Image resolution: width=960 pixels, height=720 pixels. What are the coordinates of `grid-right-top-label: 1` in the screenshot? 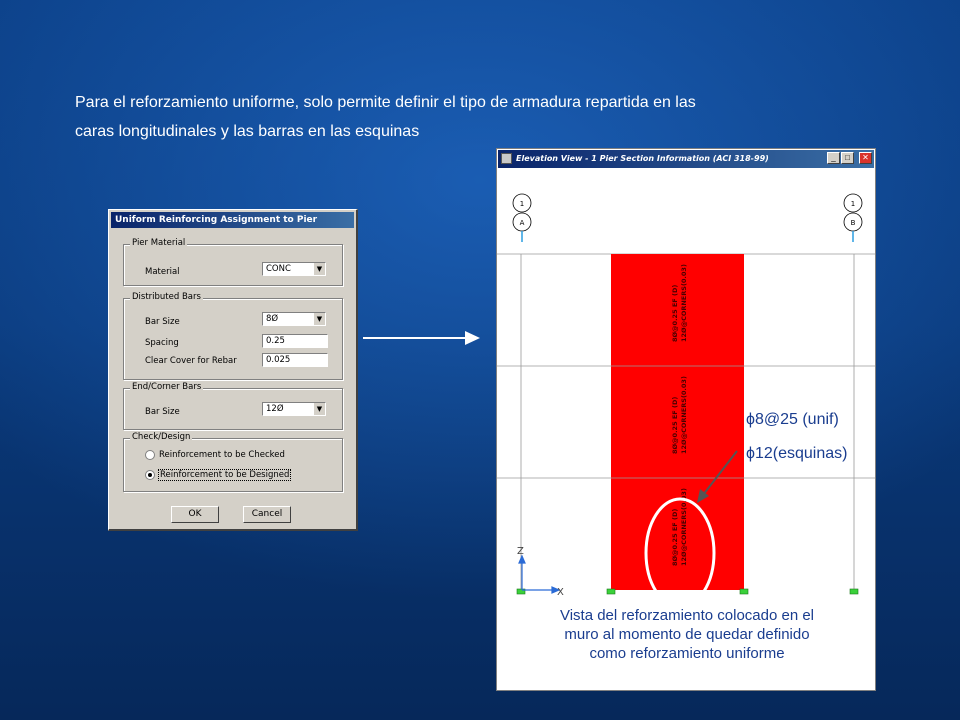 It's located at (853, 204).